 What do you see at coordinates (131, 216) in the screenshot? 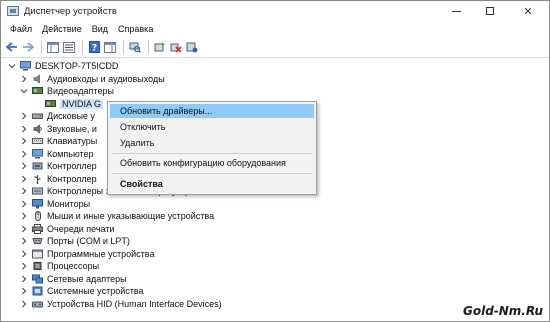
I see `tree-item-label: Мыши и иные указывающие устройства` at bounding box center [131, 216].